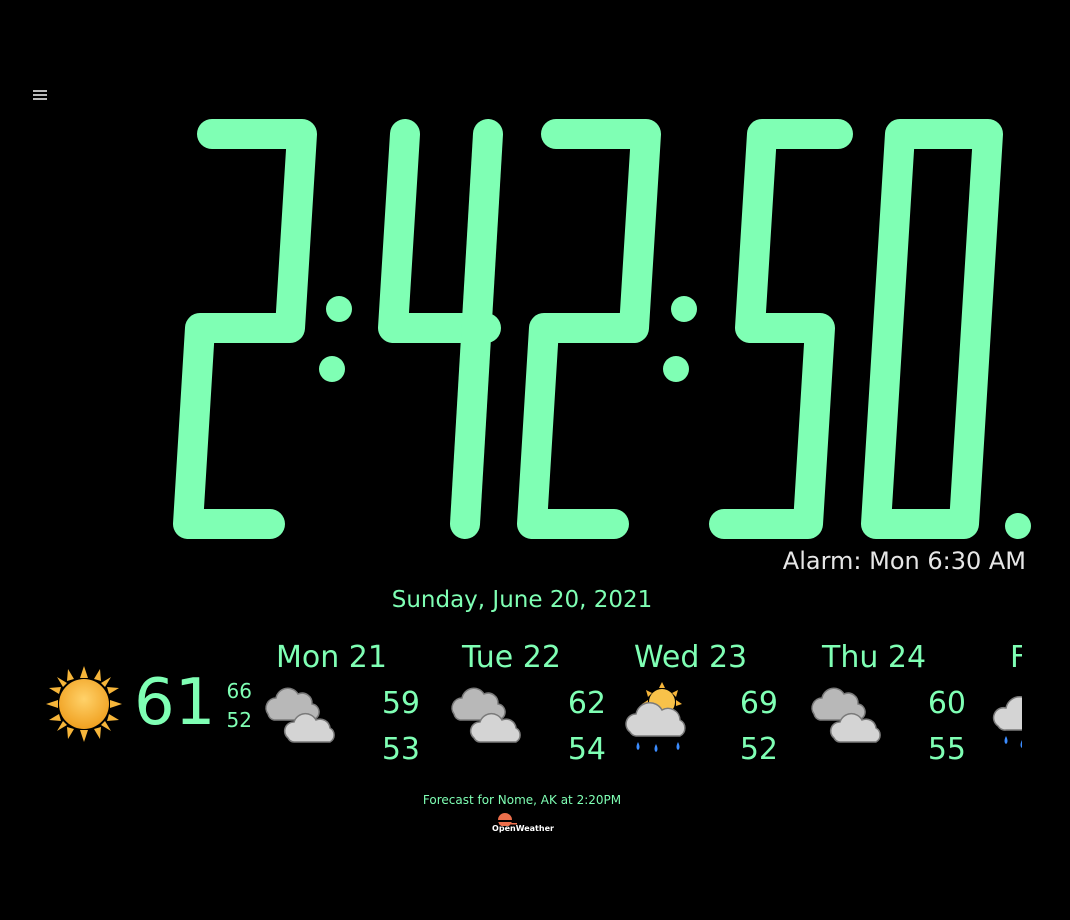  I want to click on forecast-high: 69, so click(758, 703).